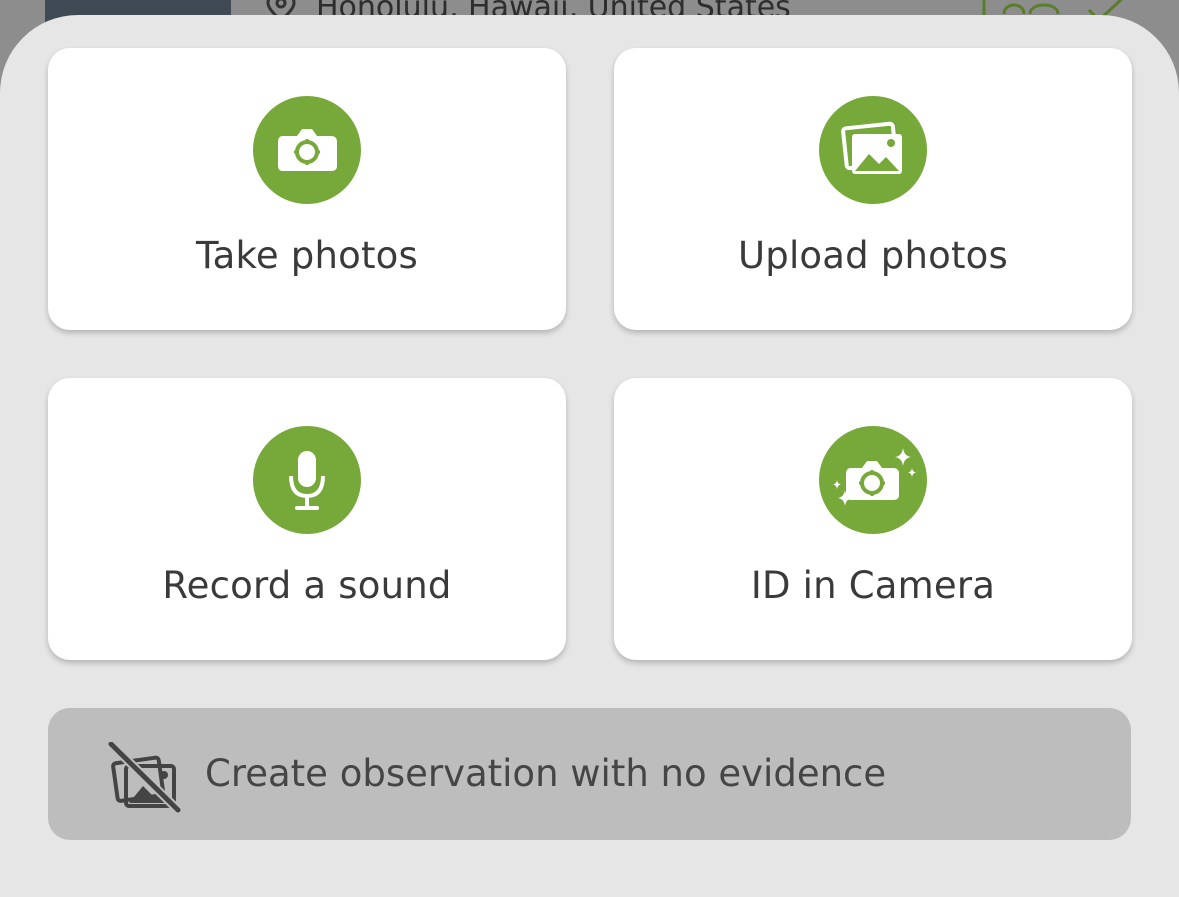  I want to click on create-no-evidence-button: Create observation with no evidence, so click(589, 774).